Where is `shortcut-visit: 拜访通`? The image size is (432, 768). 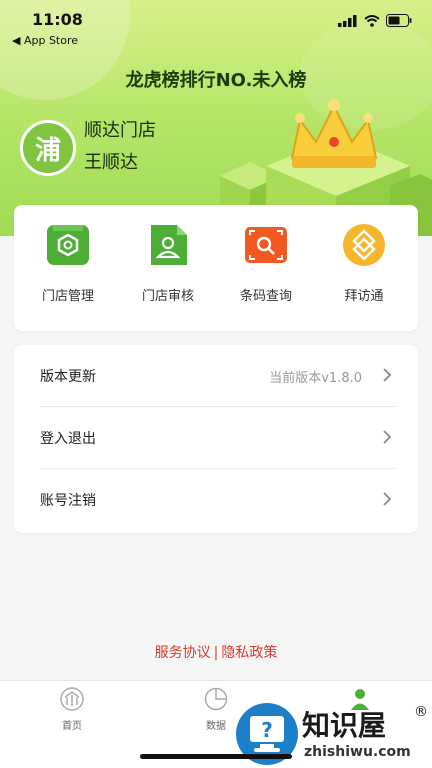 shortcut-visit: 拜访通 is located at coordinates (364, 263).